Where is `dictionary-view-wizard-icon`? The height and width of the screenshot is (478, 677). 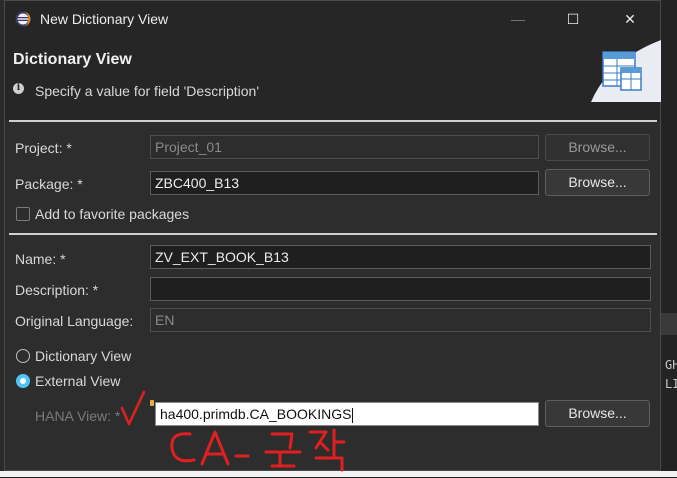
dictionary-view-wizard-icon is located at coordinates (626, 71).